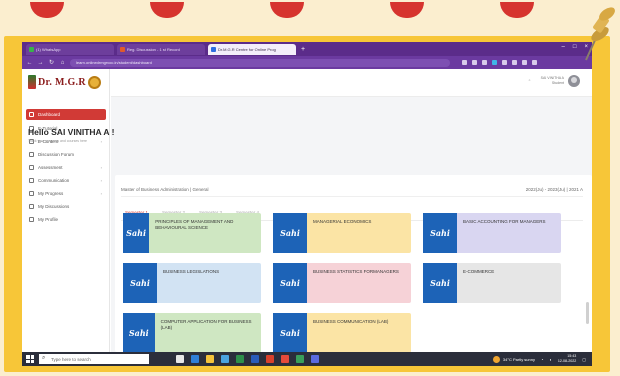 This screenshot has height=376, width=620. I want to click on search-icon: ⌕, so click(44, 358).